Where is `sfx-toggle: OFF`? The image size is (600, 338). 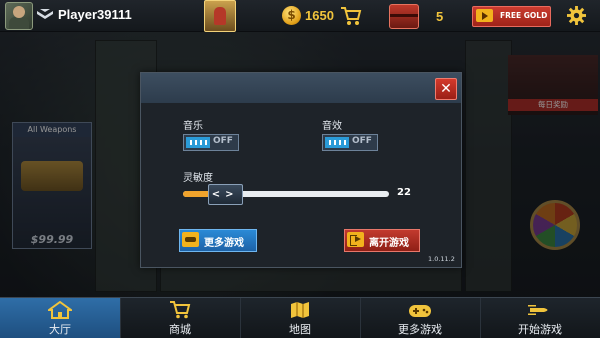 sfx-toggle: OFF is located at coordinates (350, 142).